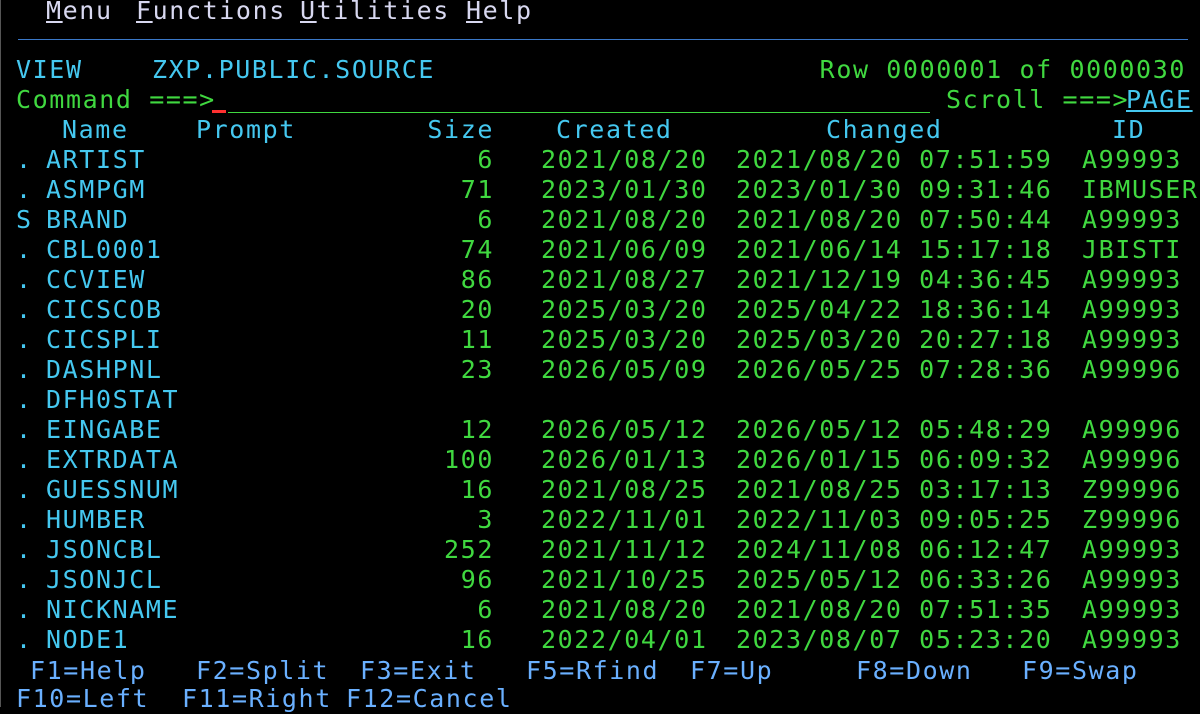 The width and height of the screenshot is (1200, 714). I want to click on function-key-f9: F9=Swap, so click(1080, 671).